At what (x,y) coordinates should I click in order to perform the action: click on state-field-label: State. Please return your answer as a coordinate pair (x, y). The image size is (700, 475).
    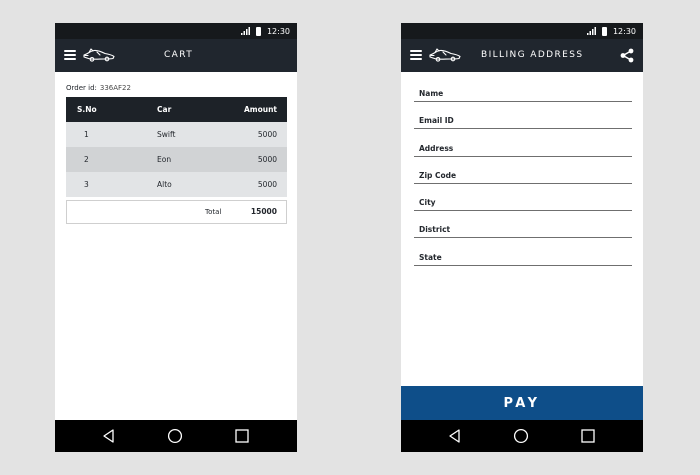
    Looking at the image, I should click on (430, 257).